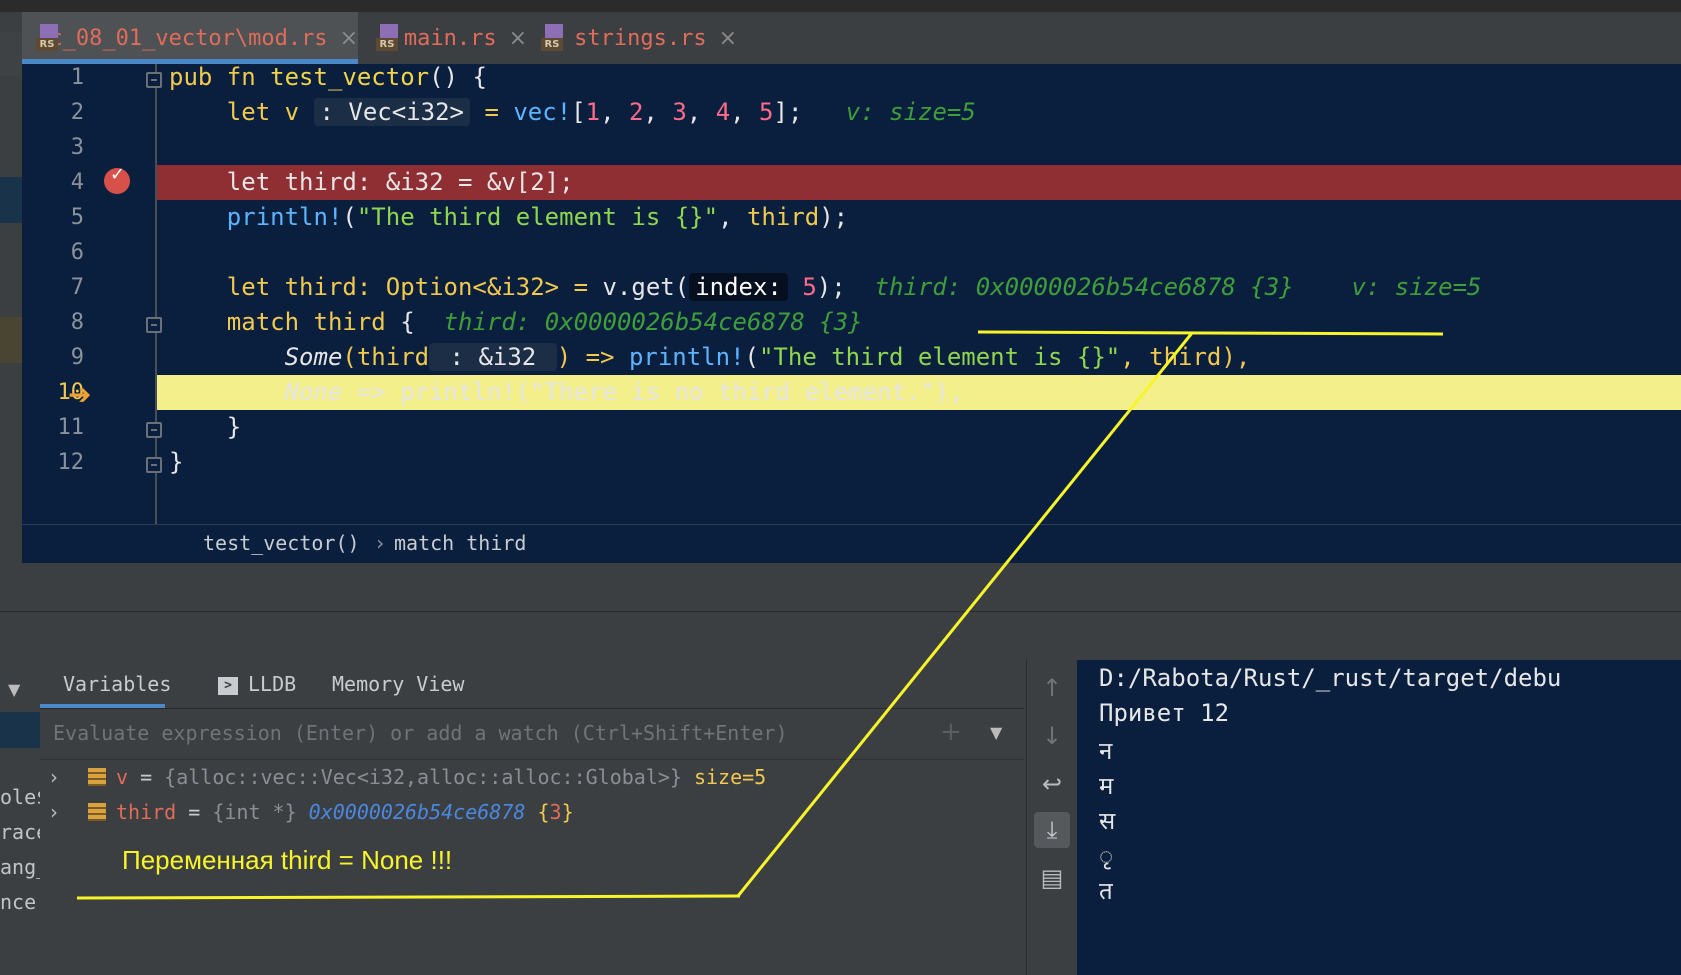  What do you see at coordinates (77, 252) in the screenshot?
I see `line-number: 6` at bounding box center [77, 252].